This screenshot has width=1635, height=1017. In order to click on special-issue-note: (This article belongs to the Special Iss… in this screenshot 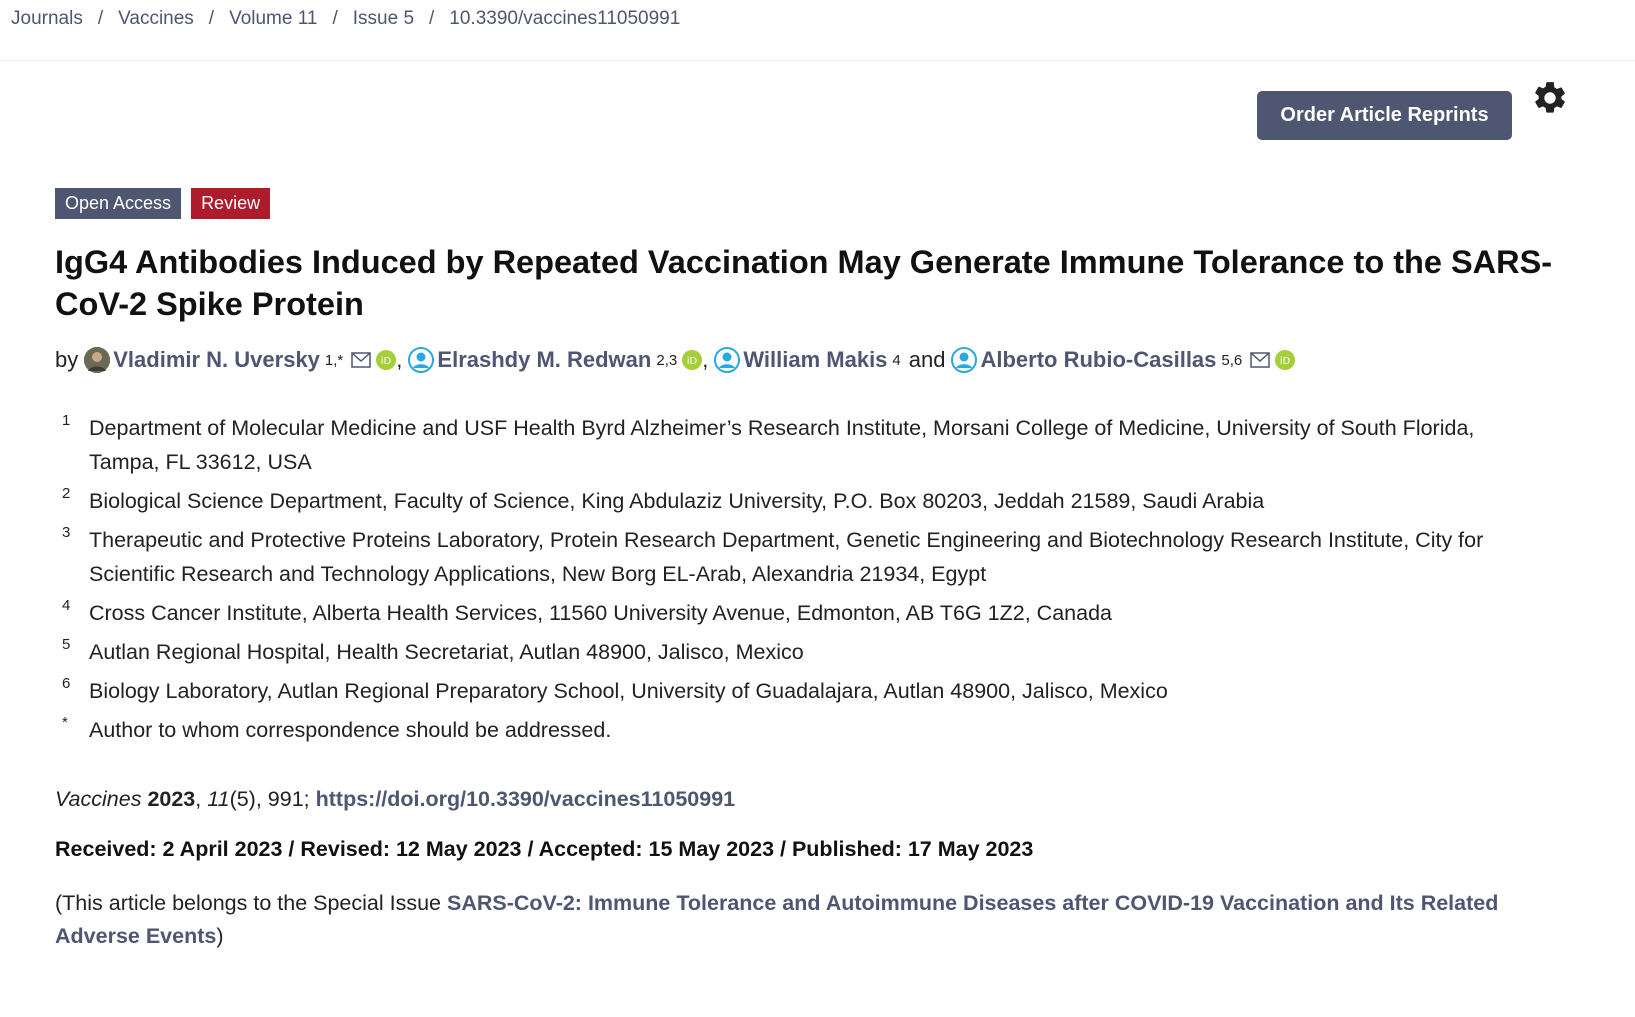, I will do `click(795, 920)`.